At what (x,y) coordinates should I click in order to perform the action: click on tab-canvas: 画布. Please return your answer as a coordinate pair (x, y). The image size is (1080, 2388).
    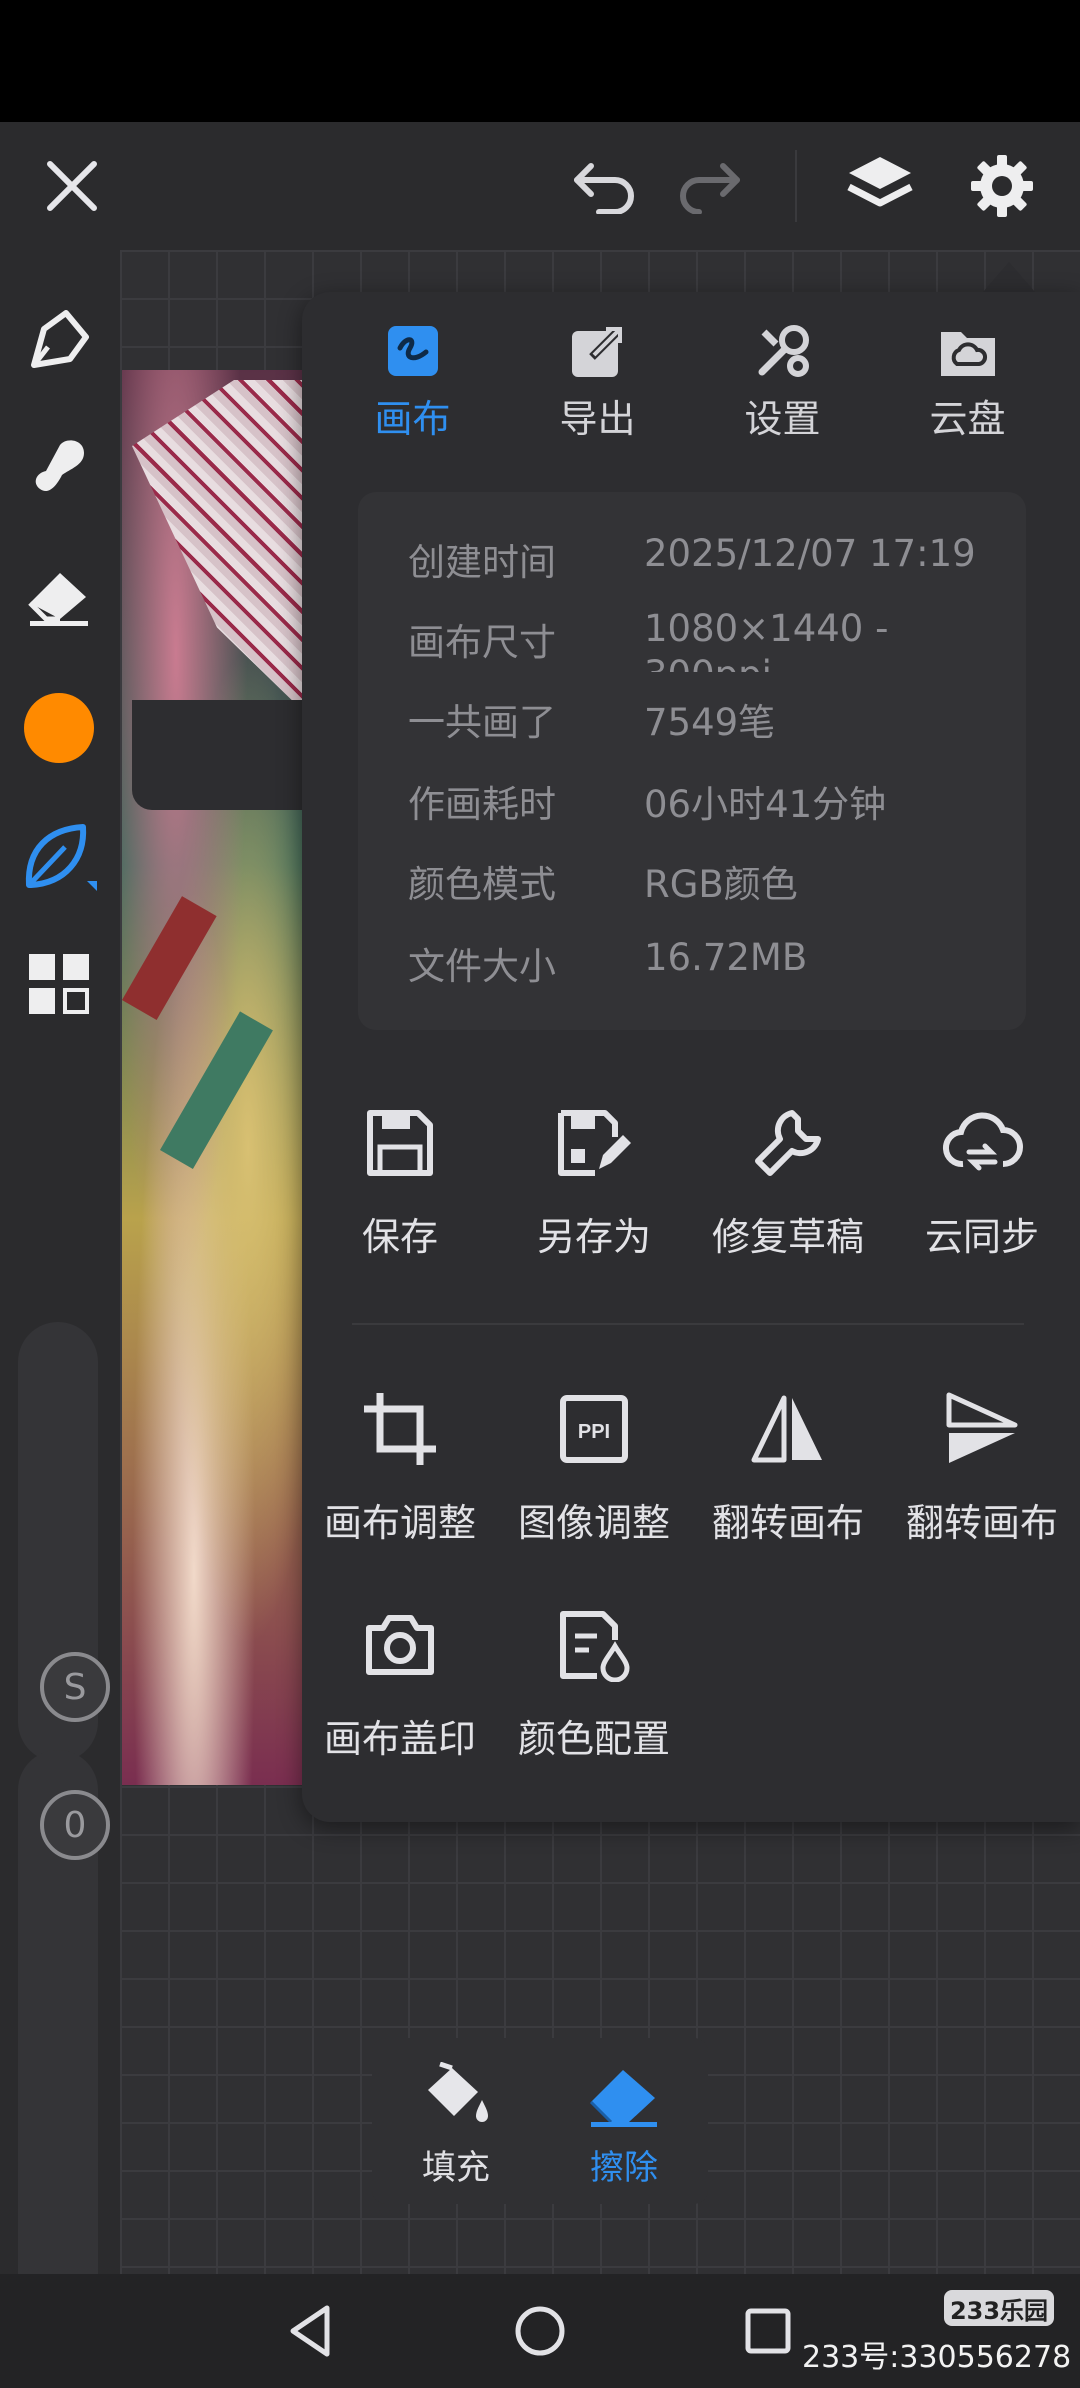
    Looking at the image, I should click on (412, 385).